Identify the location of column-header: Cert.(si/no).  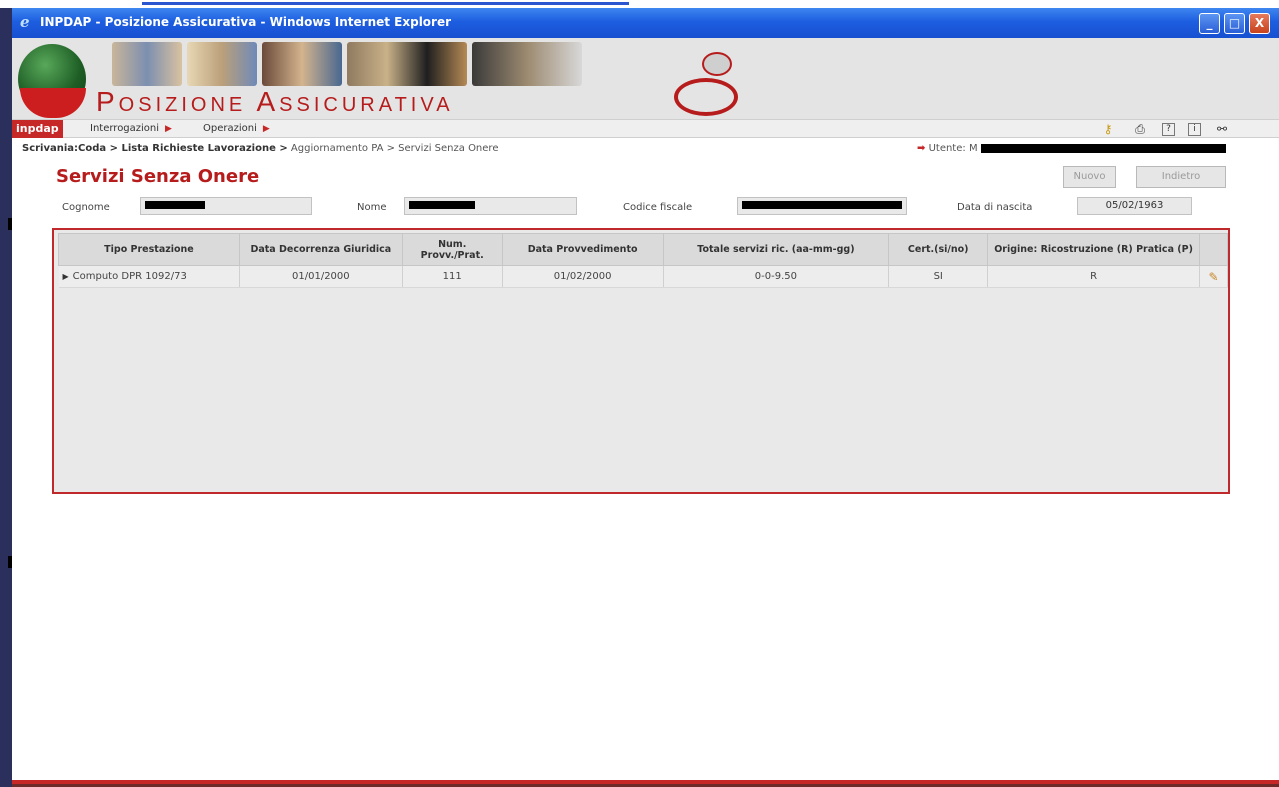
(938, 249).